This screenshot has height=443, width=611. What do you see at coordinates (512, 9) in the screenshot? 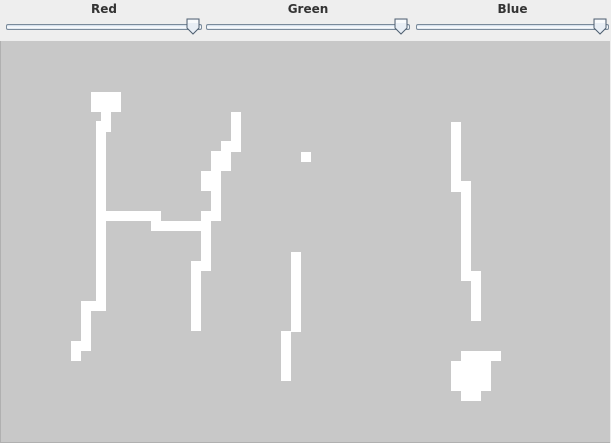
I see `blue-slider-label: Blue` at bounding box center [512, 9].